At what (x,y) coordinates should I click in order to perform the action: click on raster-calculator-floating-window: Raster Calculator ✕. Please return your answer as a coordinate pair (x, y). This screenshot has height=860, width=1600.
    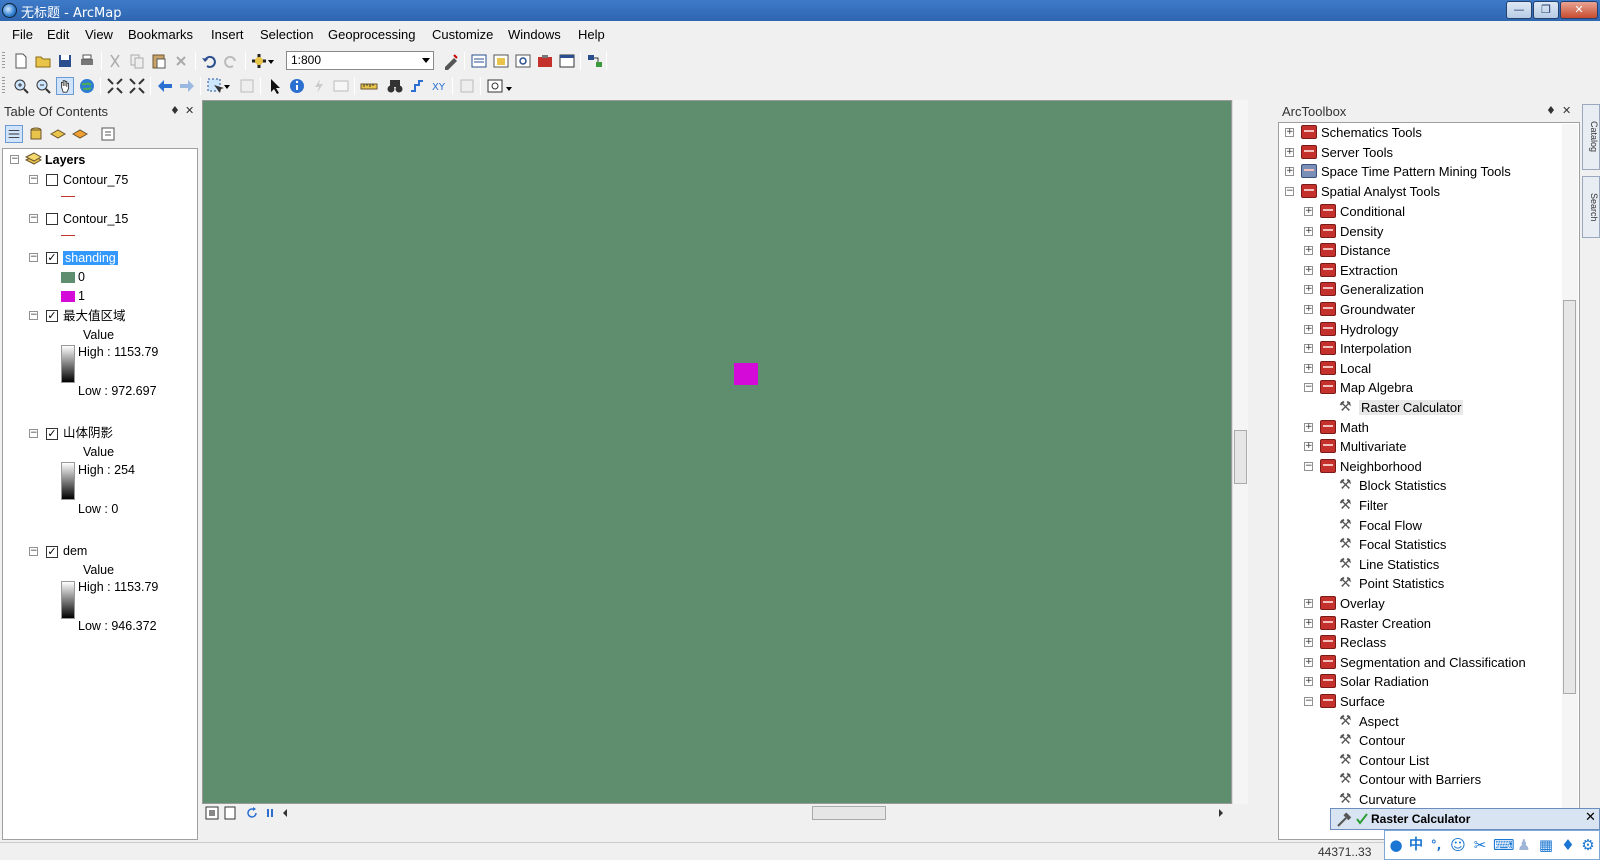
    Looking at the image, I should click on (1465, 819).